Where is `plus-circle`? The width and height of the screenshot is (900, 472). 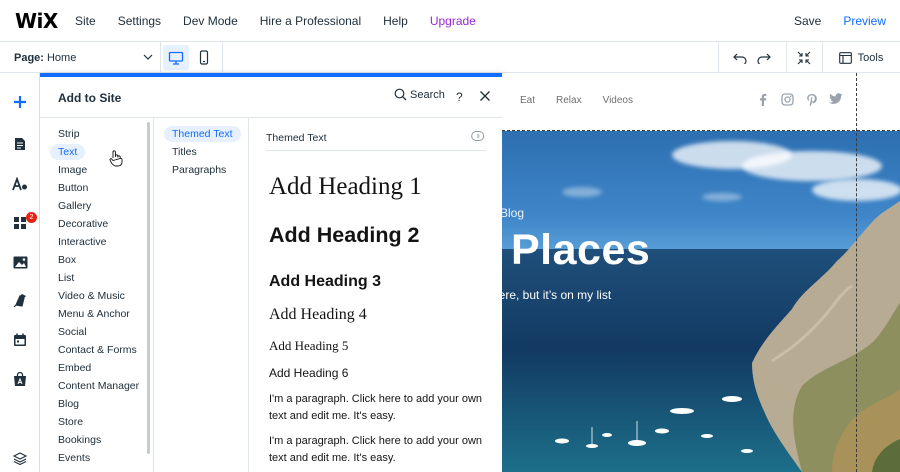 plus-circle is located at coordinates (20, 102).